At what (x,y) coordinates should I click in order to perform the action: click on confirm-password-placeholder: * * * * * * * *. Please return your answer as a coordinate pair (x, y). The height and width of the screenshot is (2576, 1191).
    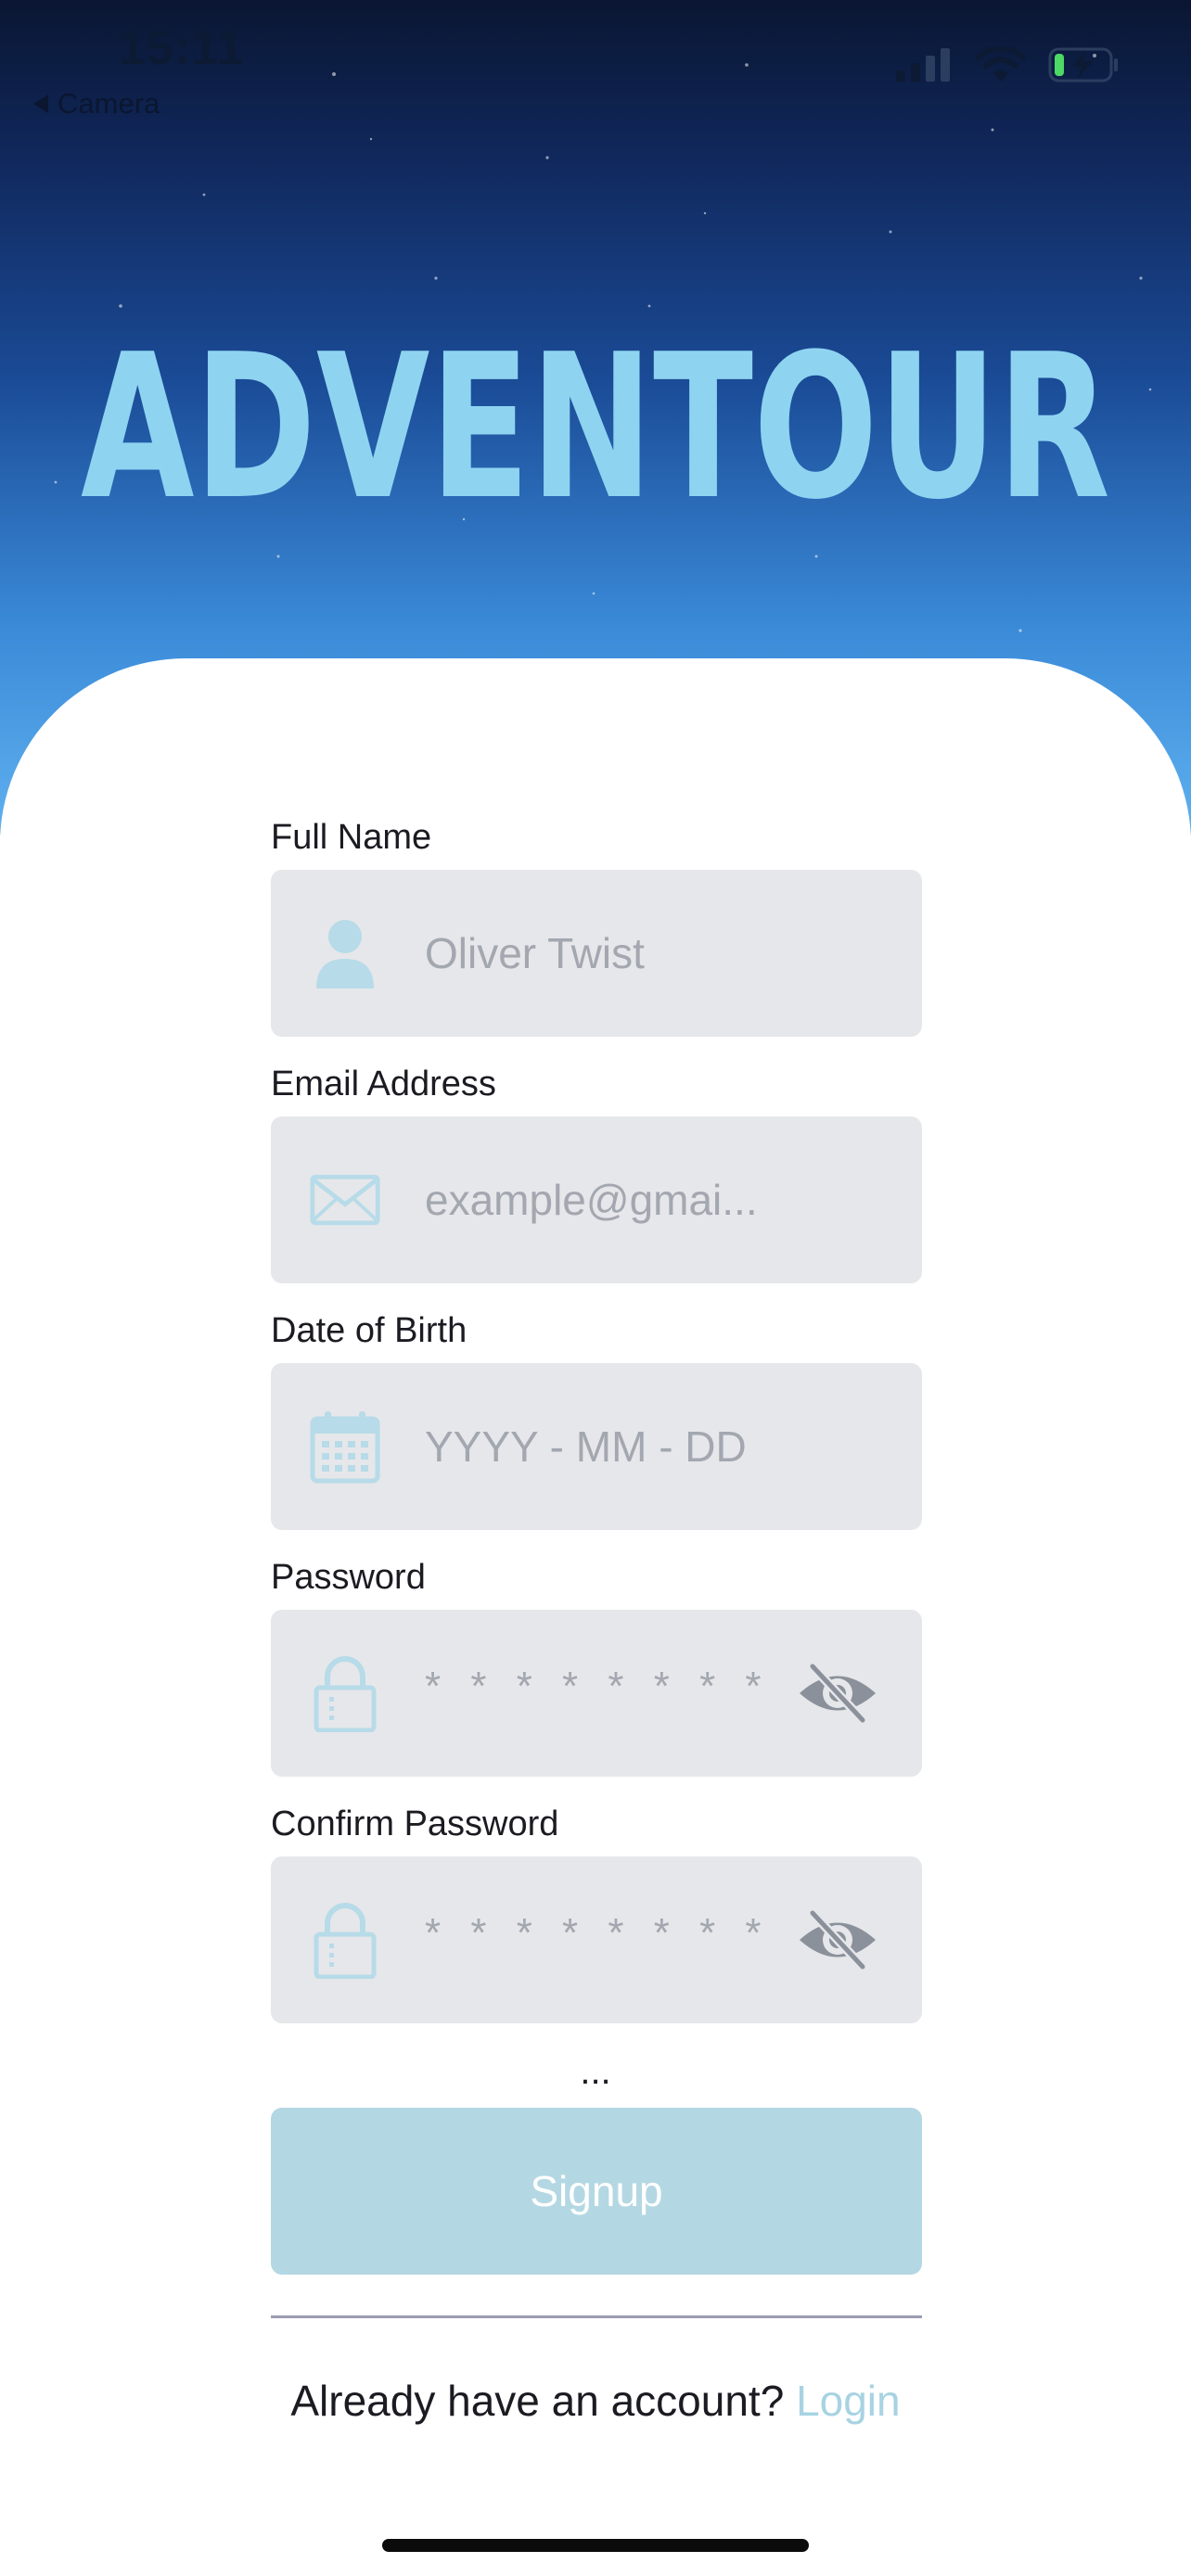
    Looking at the image, I should click on (598, 1932).